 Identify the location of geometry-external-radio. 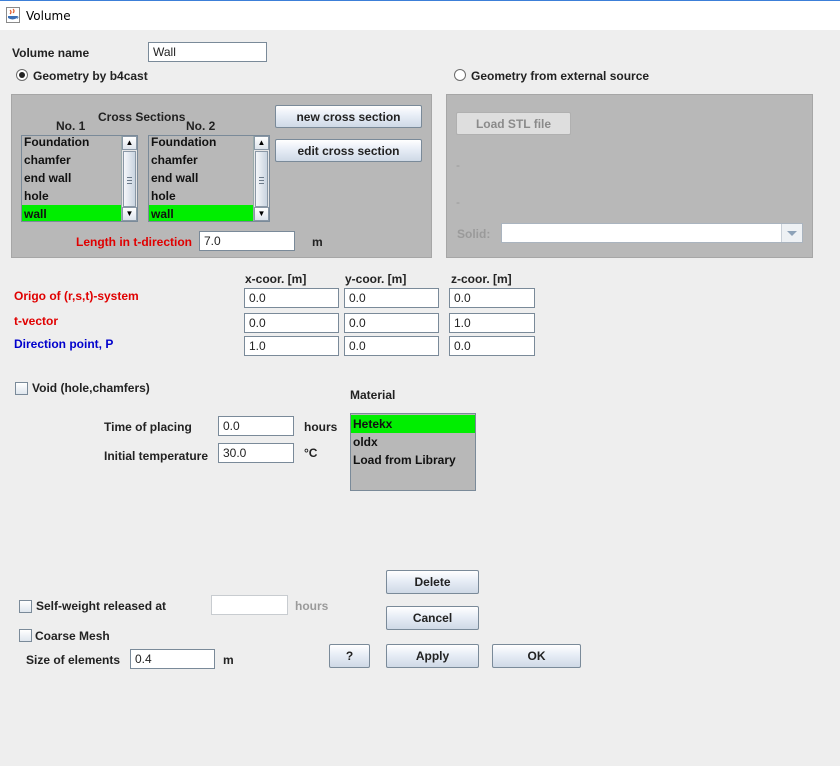
(460, 75).